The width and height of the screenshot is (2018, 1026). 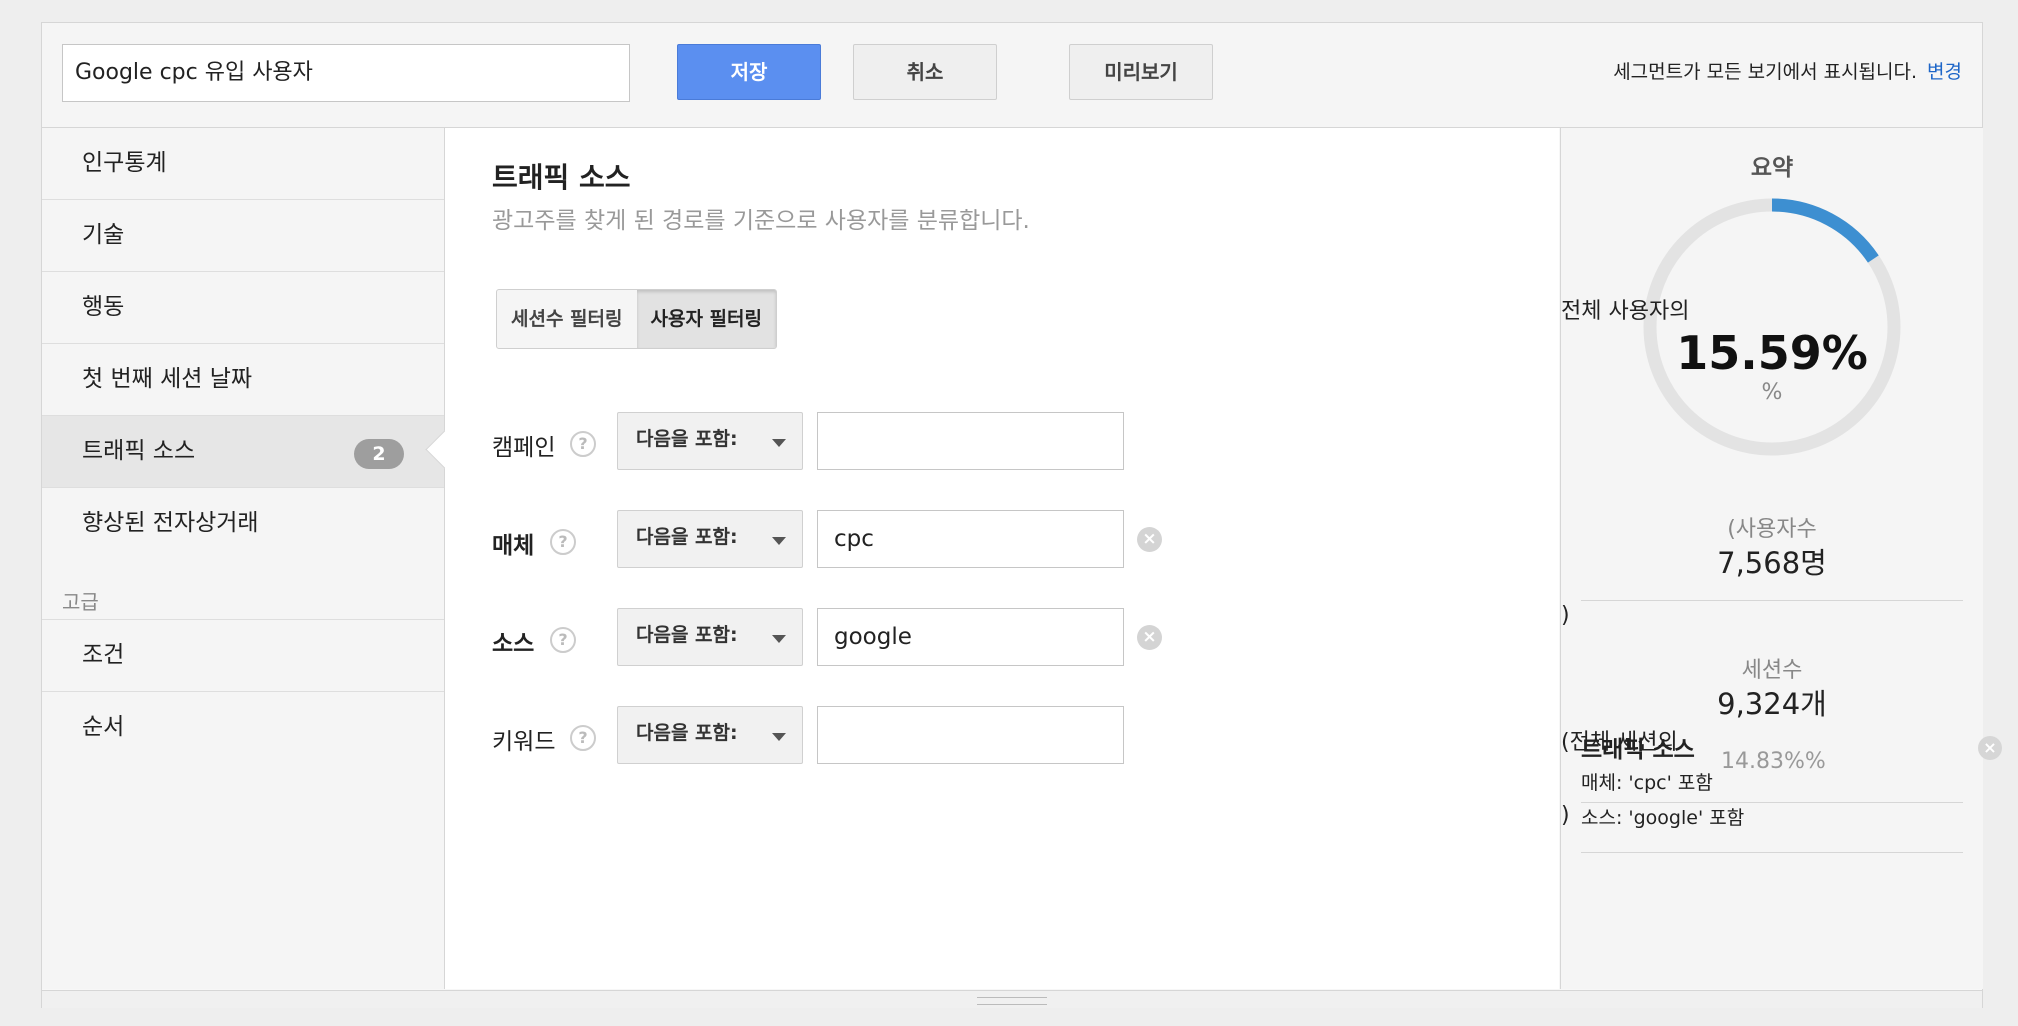 What do you see at coordinates (524, 742) in the screenshot?
I see `filter-label: 키워드` at bounding box center [524, 742].